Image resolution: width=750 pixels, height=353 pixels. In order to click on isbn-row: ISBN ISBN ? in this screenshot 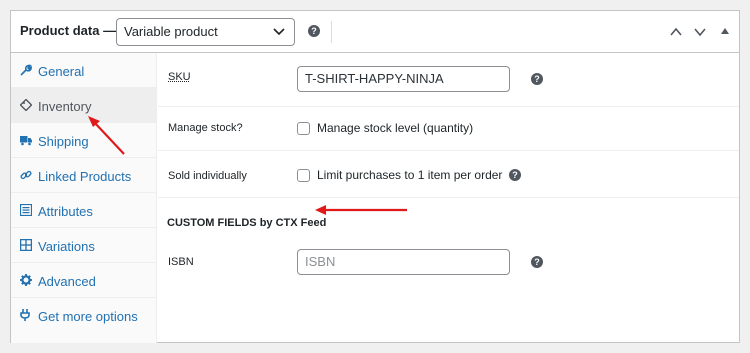, I will do `click(448, 273)`.